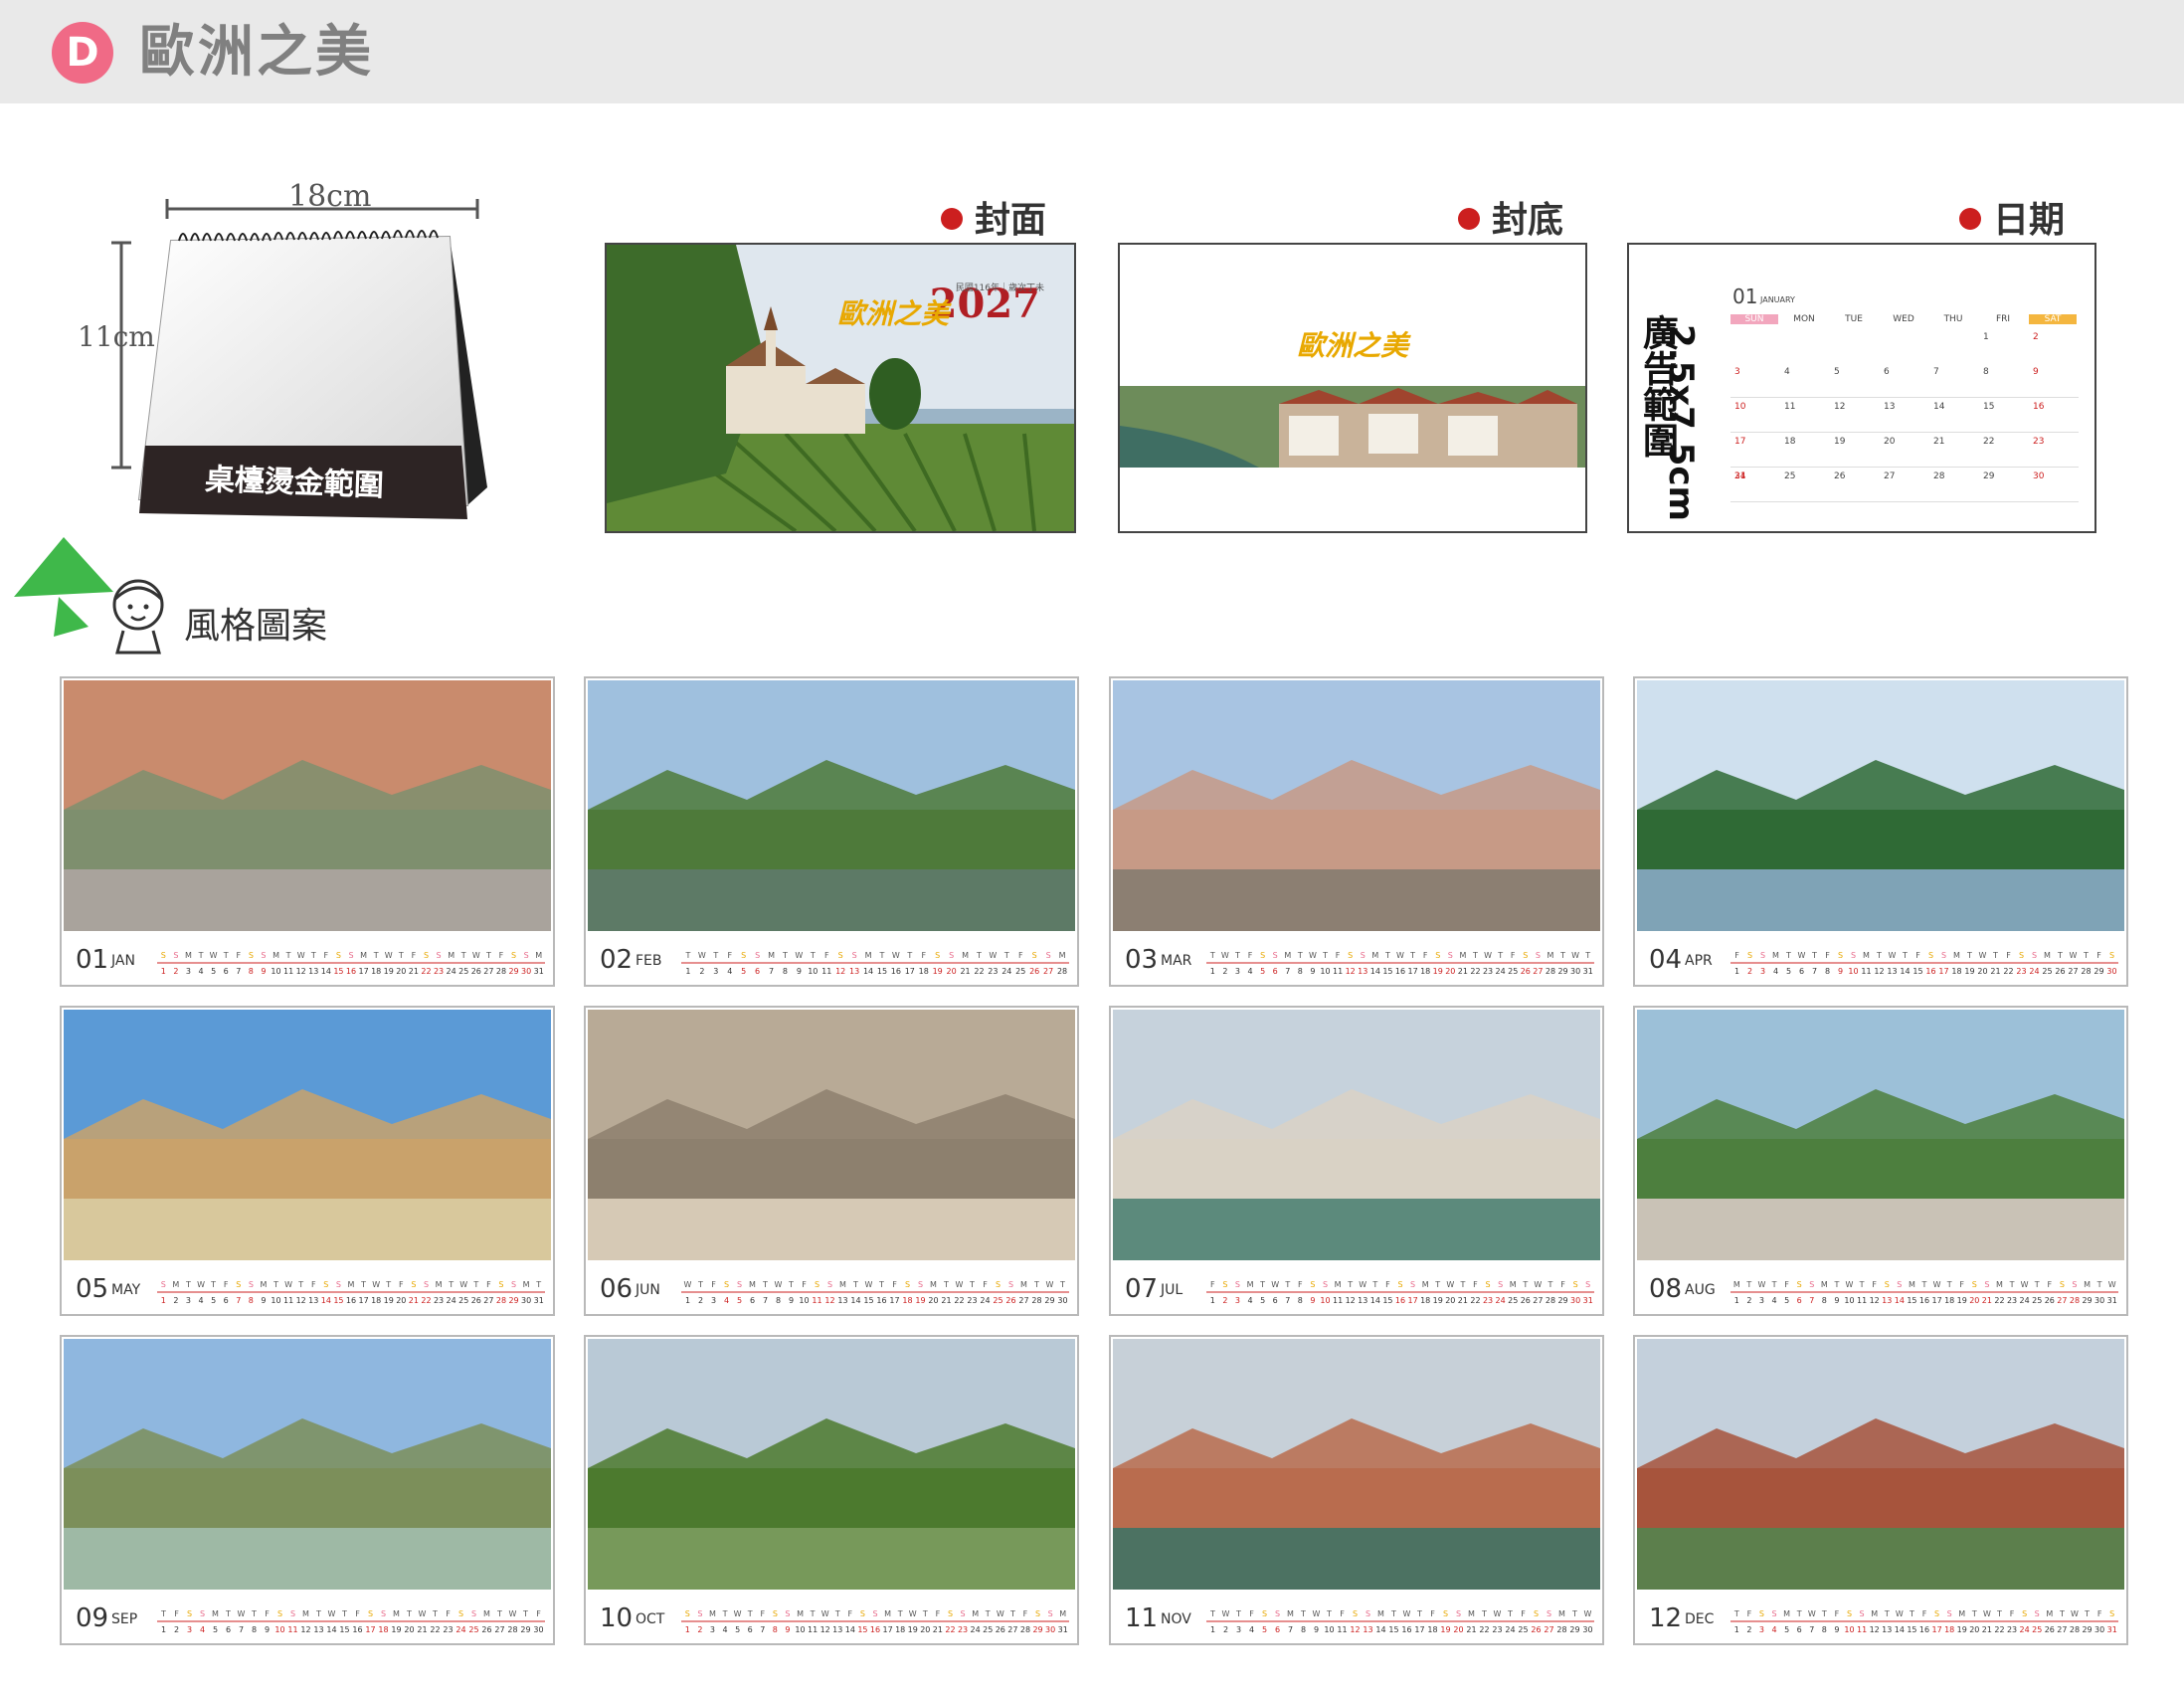 The image size is (2184, 1693). Describe the element at coordinates (278, 363) in the screenshot. I see `desk-calendar-illustration: 18cm 11cm 桌檯燙金範圍` at that location.